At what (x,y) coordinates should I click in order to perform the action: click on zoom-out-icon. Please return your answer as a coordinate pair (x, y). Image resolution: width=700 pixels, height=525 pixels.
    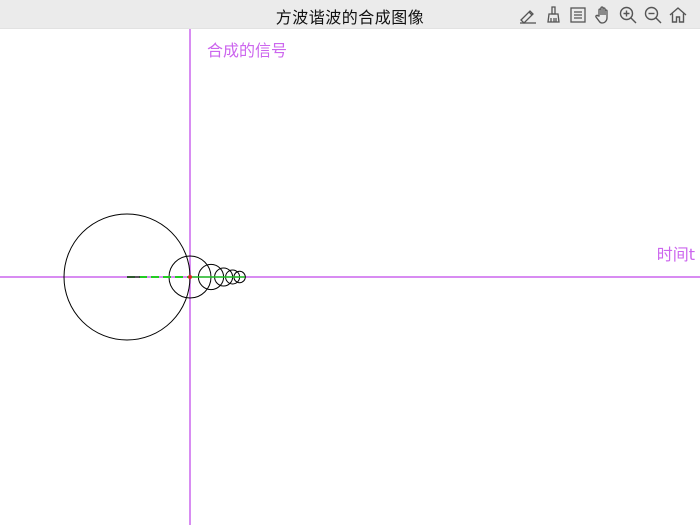
    Looking at the image, I should click on (653, 15).